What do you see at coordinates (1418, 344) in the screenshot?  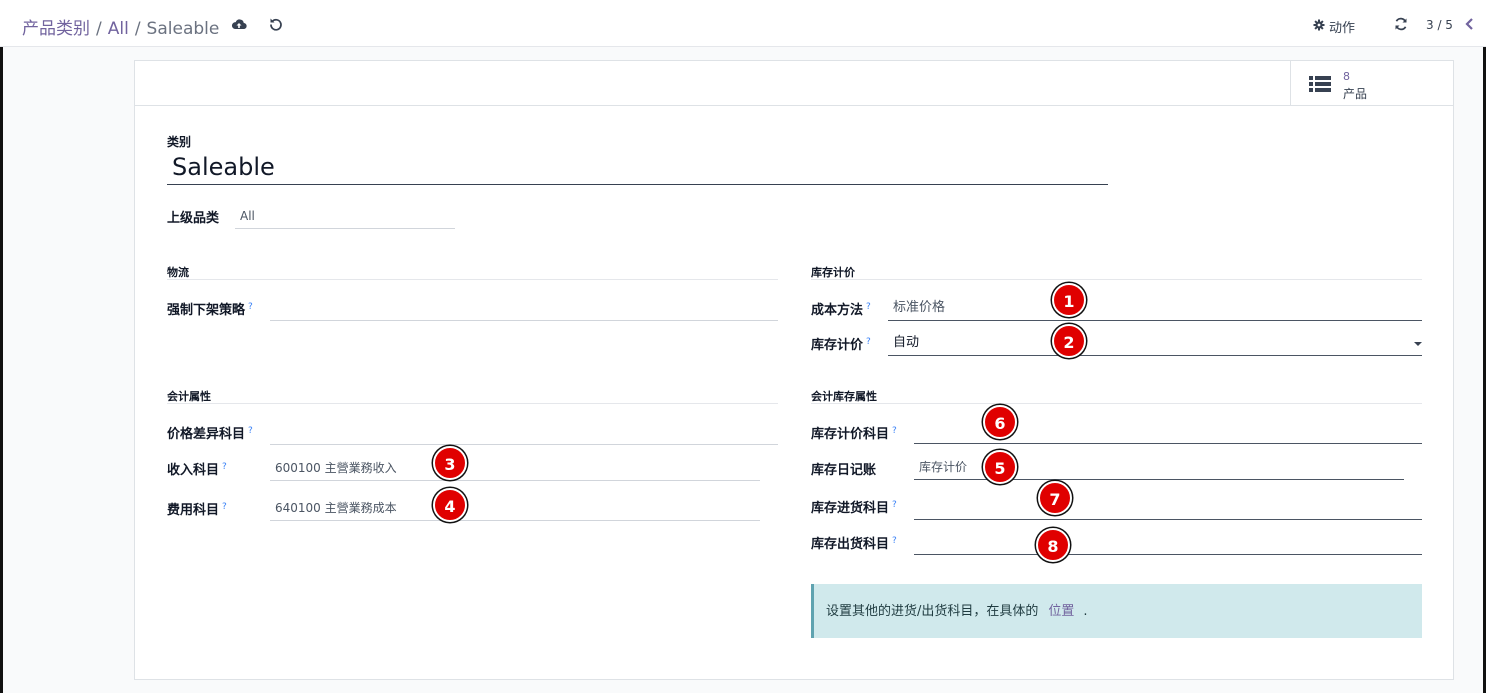 I see `chevron-down-icon` at bounding box center [1418, 344].